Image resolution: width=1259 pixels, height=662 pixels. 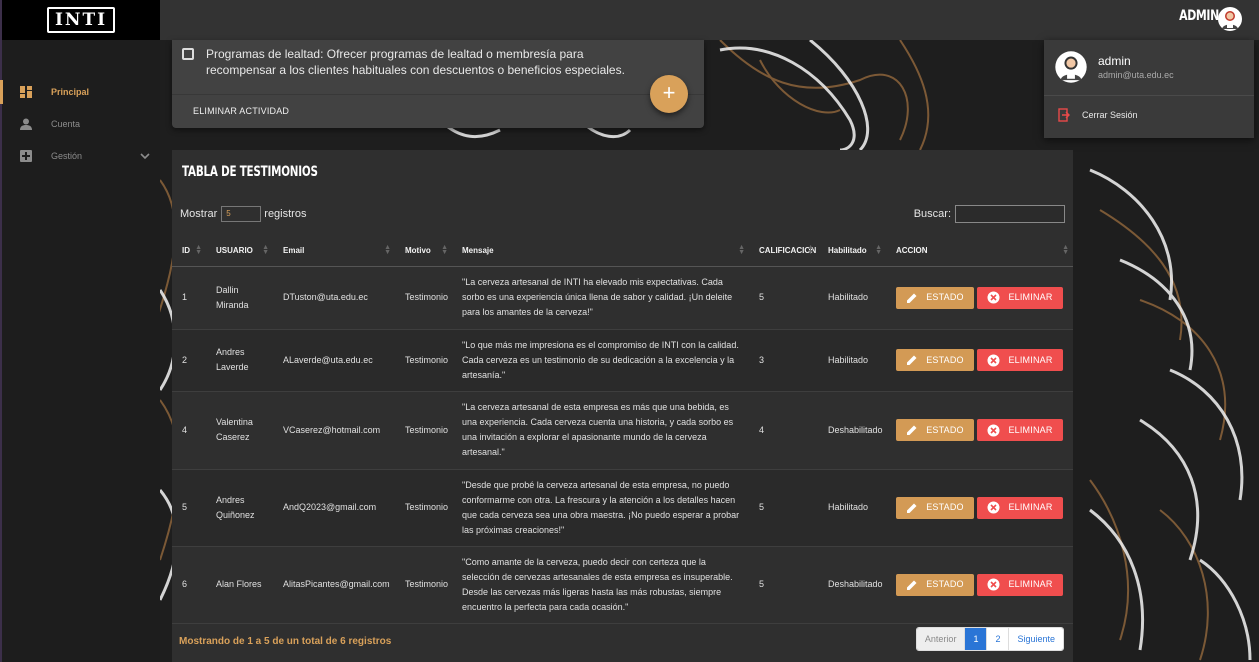 What do you see at coordinates (67, 156) in the screenshot?
I see `sidebar-item-label: Gestión` at bounding box center [67, 156].